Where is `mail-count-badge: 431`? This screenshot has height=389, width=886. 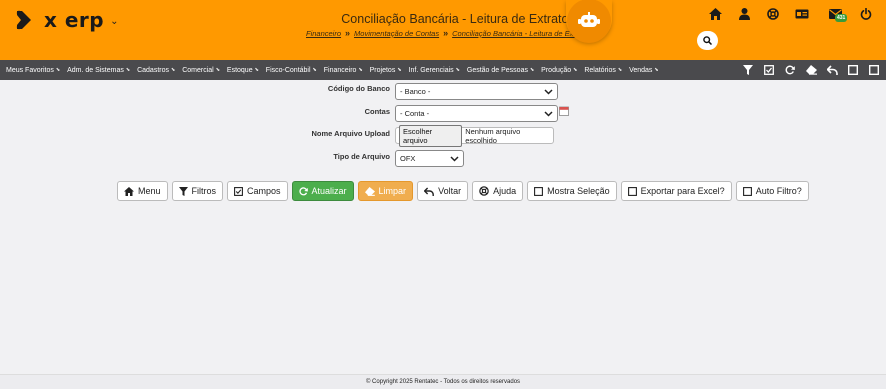 mail-count-badge: 431 is located at coordinates (841, 18).